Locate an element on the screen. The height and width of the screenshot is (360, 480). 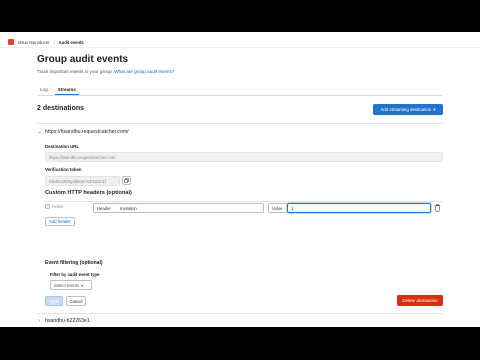
destination-toggle-1: ⌄ https://hsandhu.requestcatcher.com/ is located at coordinates (83, 132).